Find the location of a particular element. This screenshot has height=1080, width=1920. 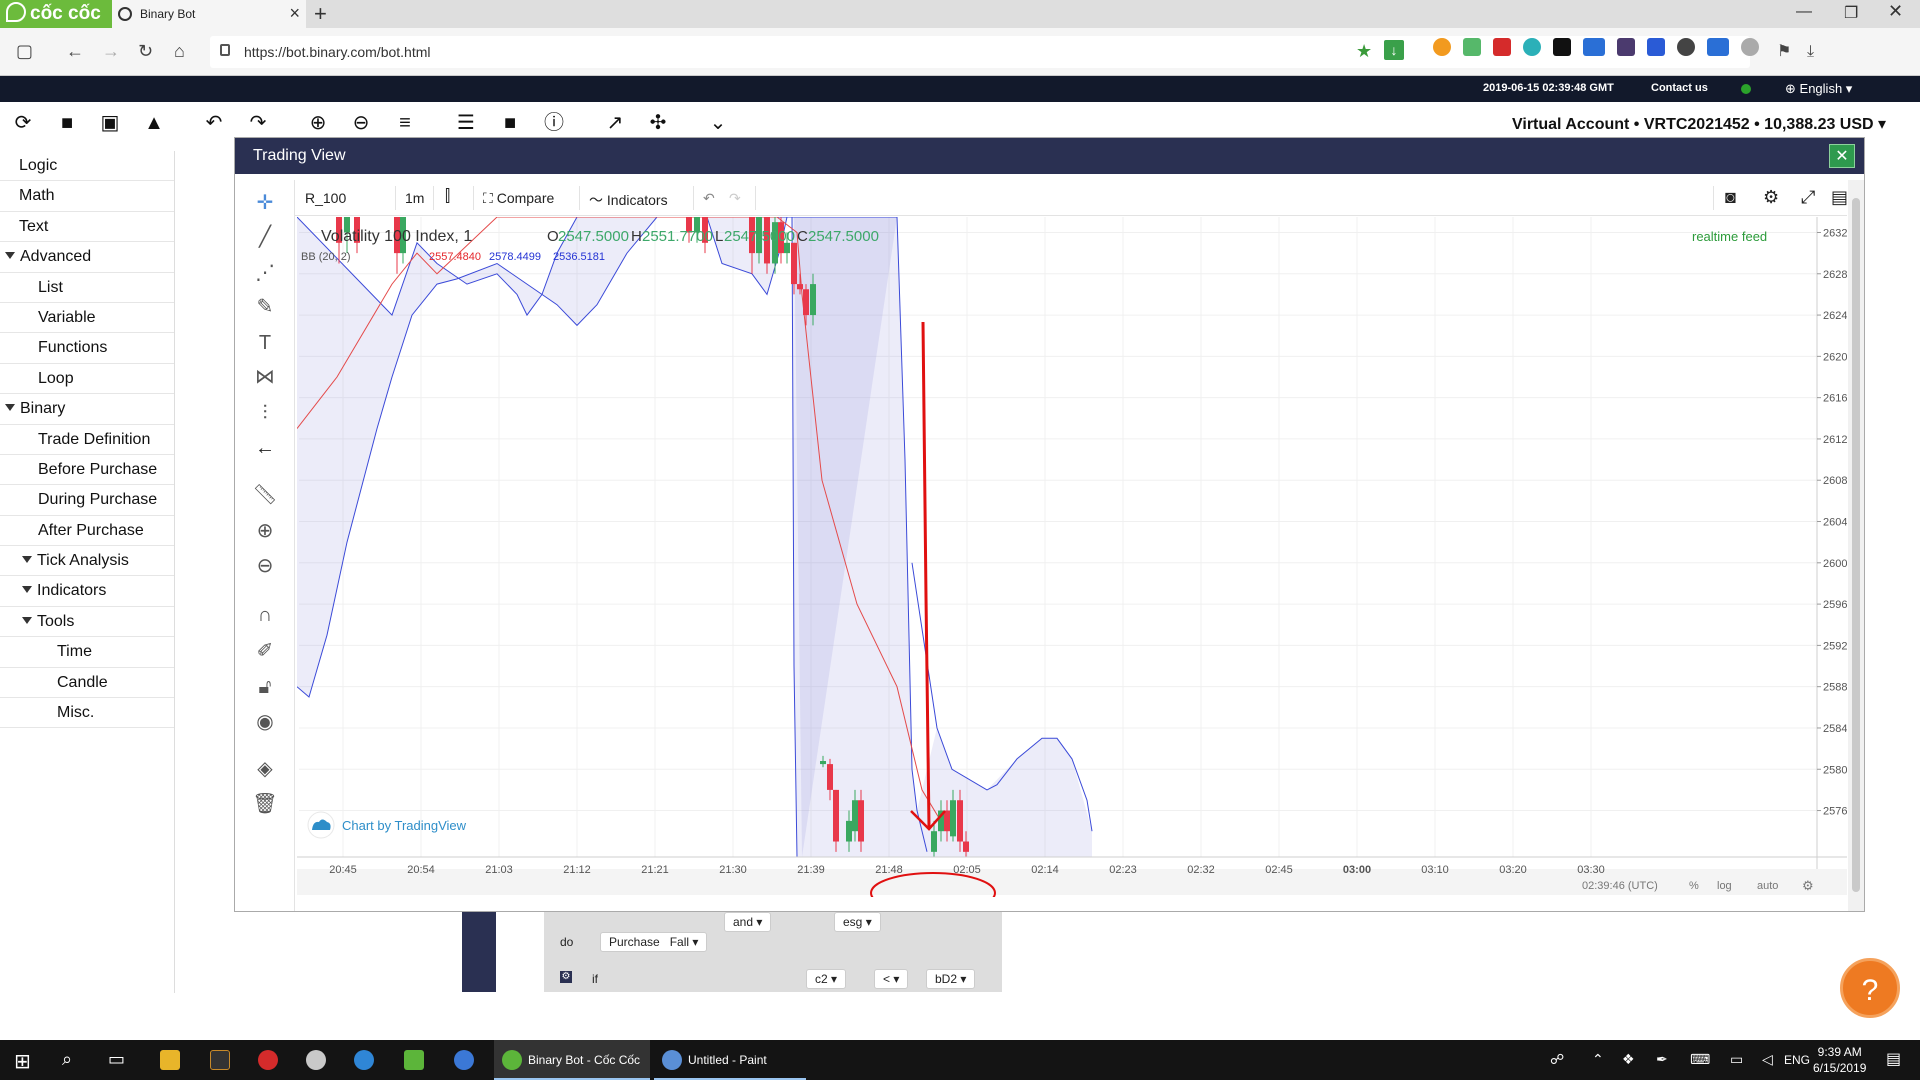

compare-button: ⛶ Compare is located at coordinates (518, 198).